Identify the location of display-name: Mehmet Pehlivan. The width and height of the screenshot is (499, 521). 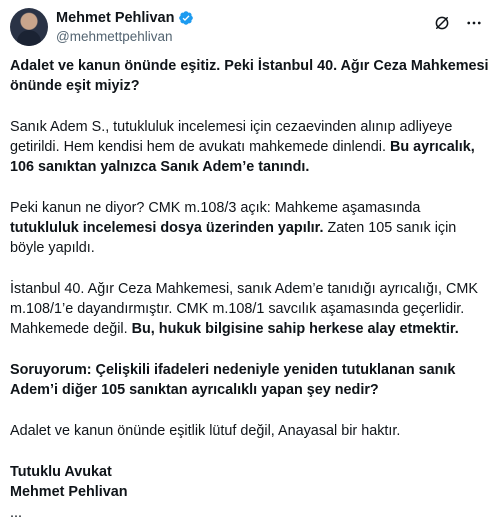
(115, 18).